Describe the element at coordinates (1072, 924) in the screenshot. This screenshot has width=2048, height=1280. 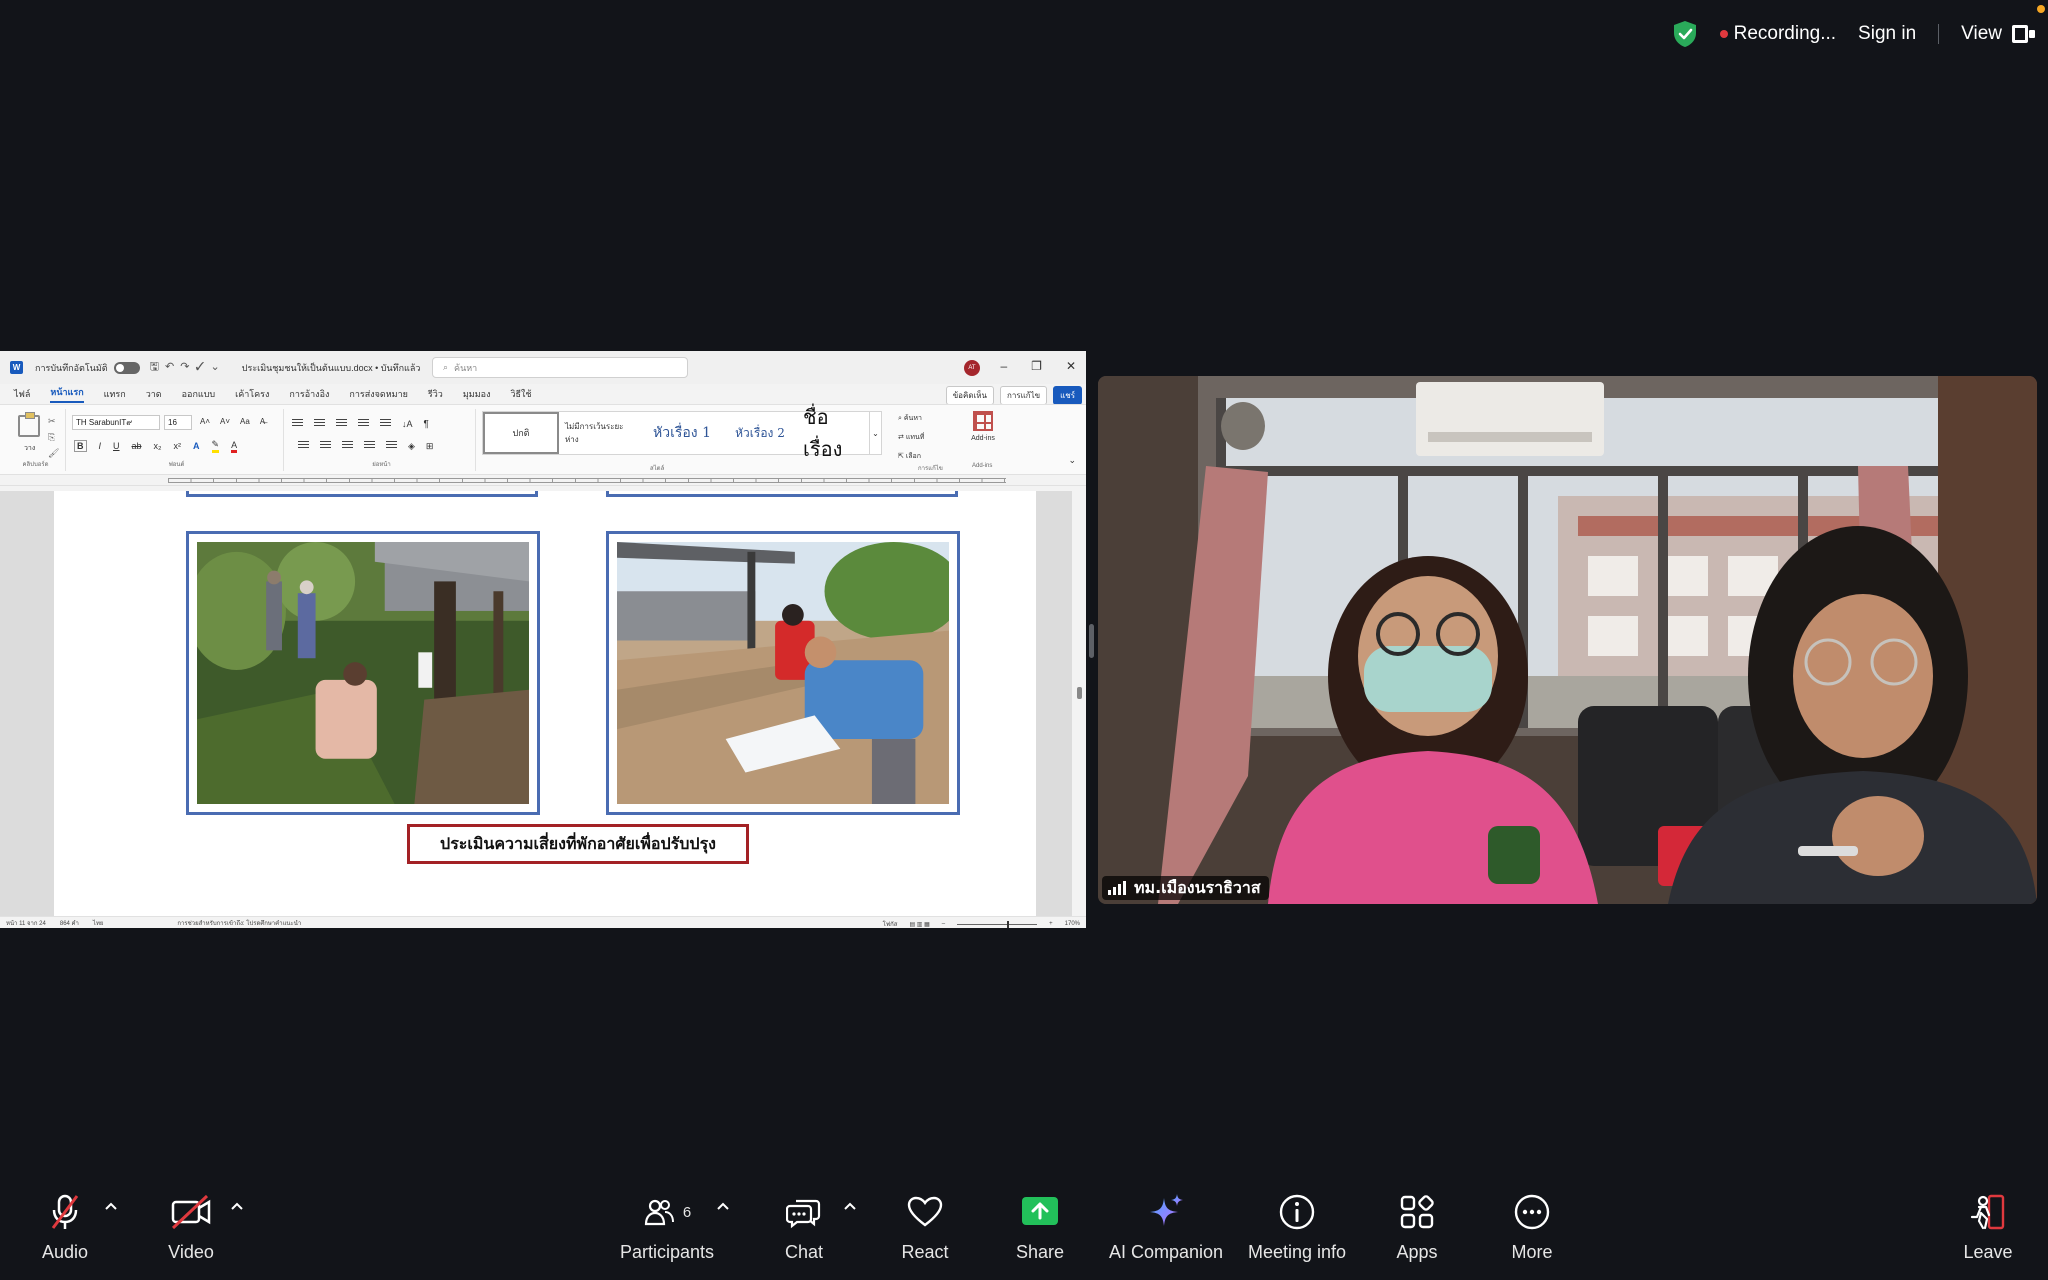
I see `zoom-level: 170%` at that location.